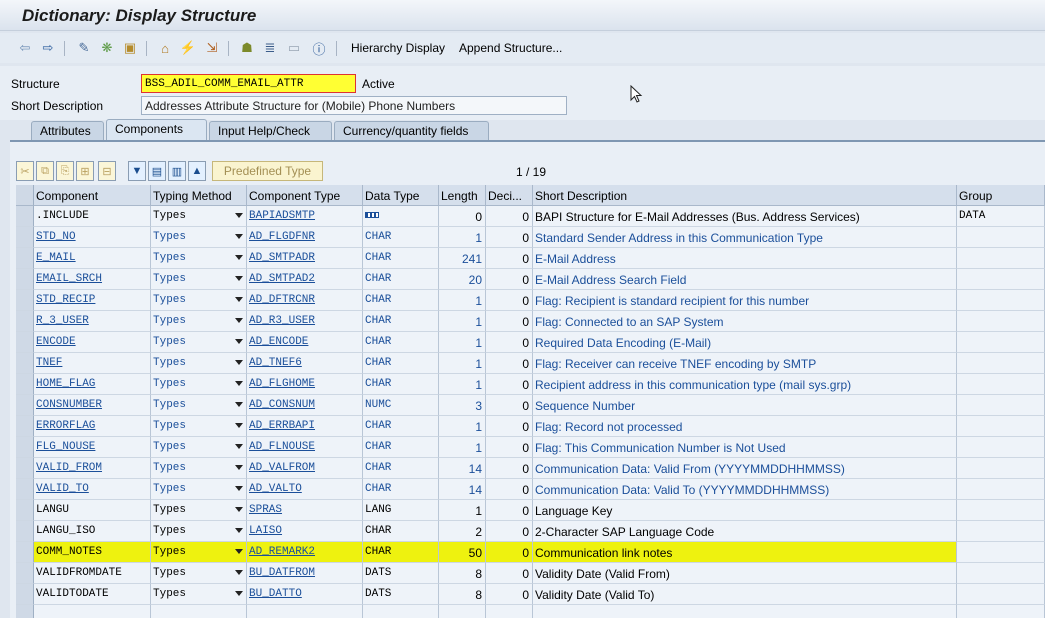 This screenshot has width=1045, height=618. Describe the element at coordinates (267, 171) in the screenshot. I see `predefined-type-button: Predefined Type` at that location.